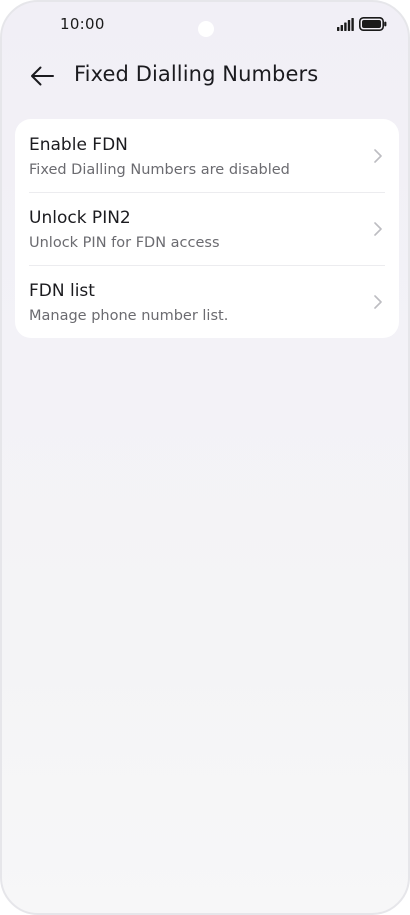  What do you see at coordinates (159, 170) in the screenshot?
I see `item-subtitle: Fixed Dialling Numbers are disabled` at bounding box center [159, 170].